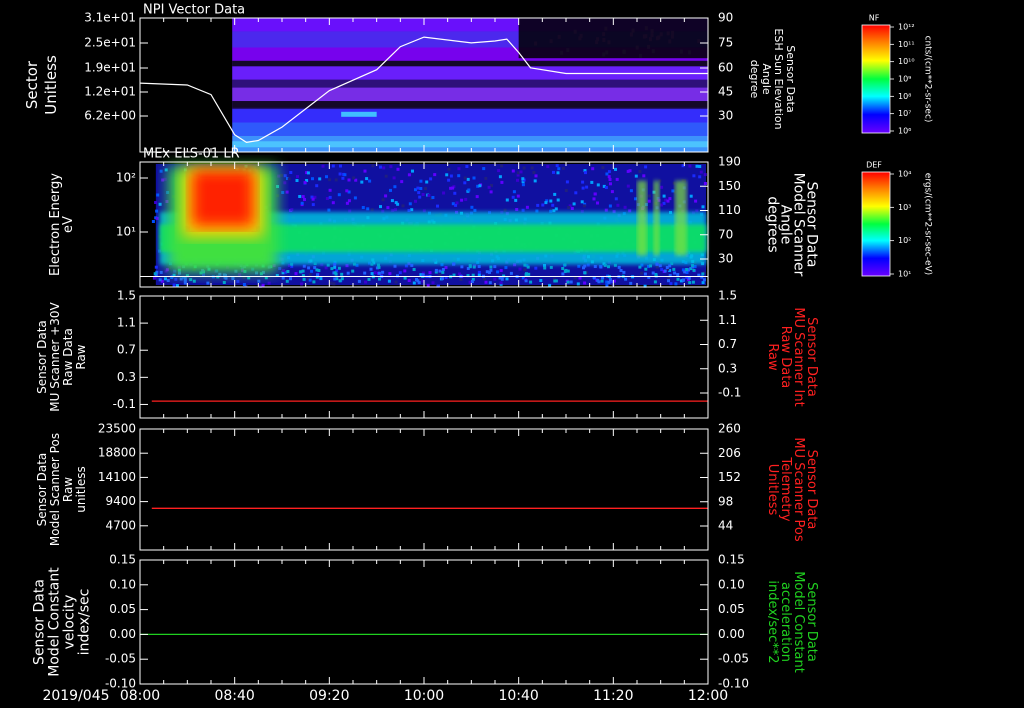 The height and width of the screenshot is (708, 1024). Describe the element at coordinates (904, 96) in the screenshot. I see `colorbar-tick-label: 10⁸` at that location.